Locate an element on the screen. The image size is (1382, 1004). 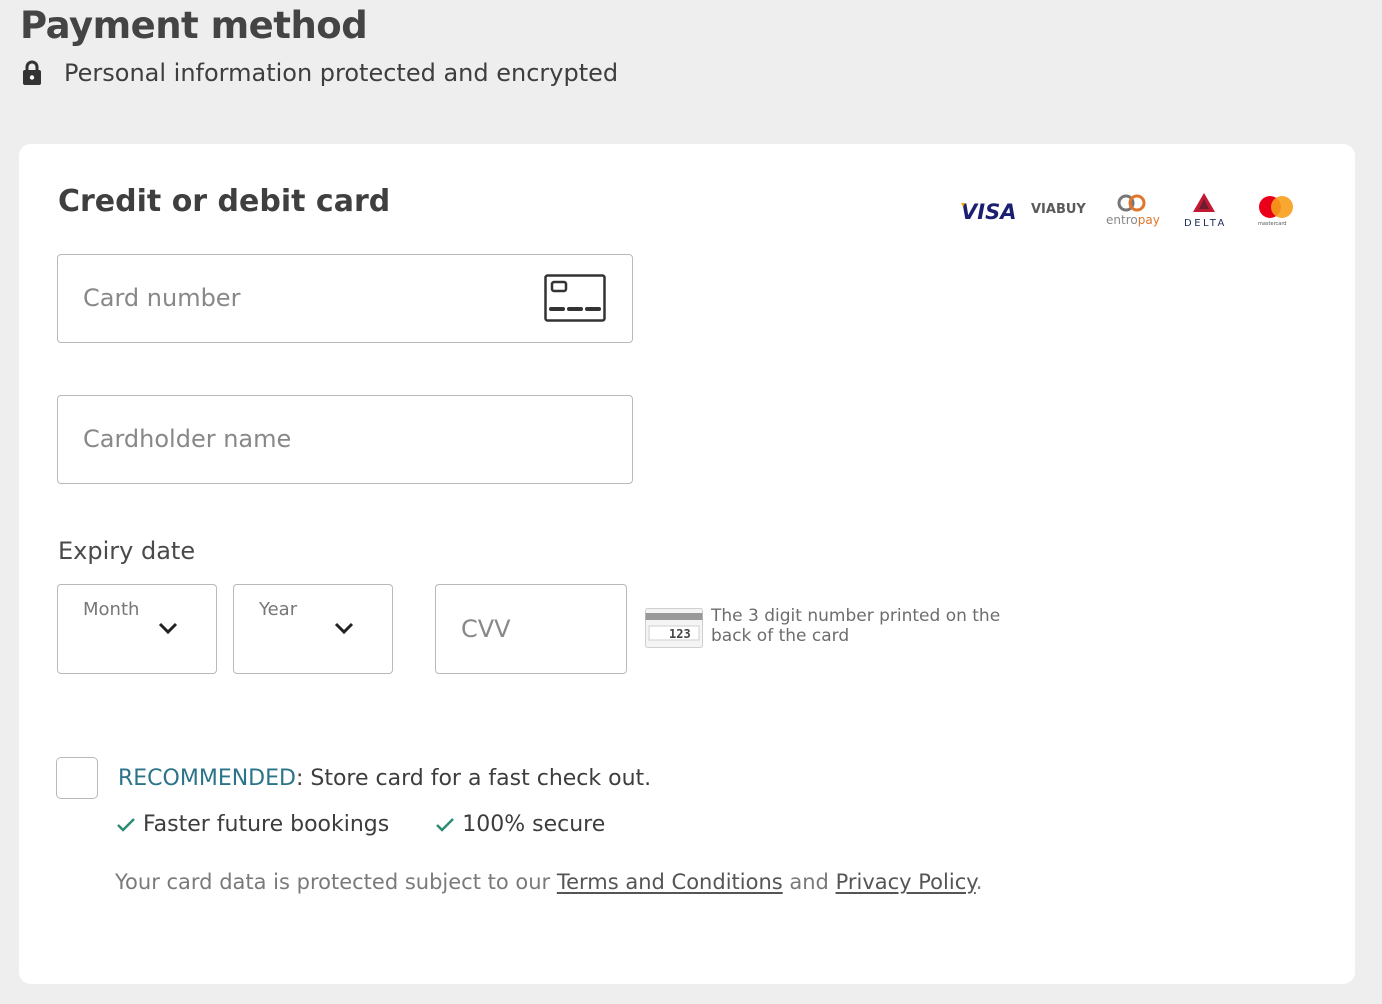
cardholder-name-placeholder: Cardholder name is located at coordinates (187, 439).